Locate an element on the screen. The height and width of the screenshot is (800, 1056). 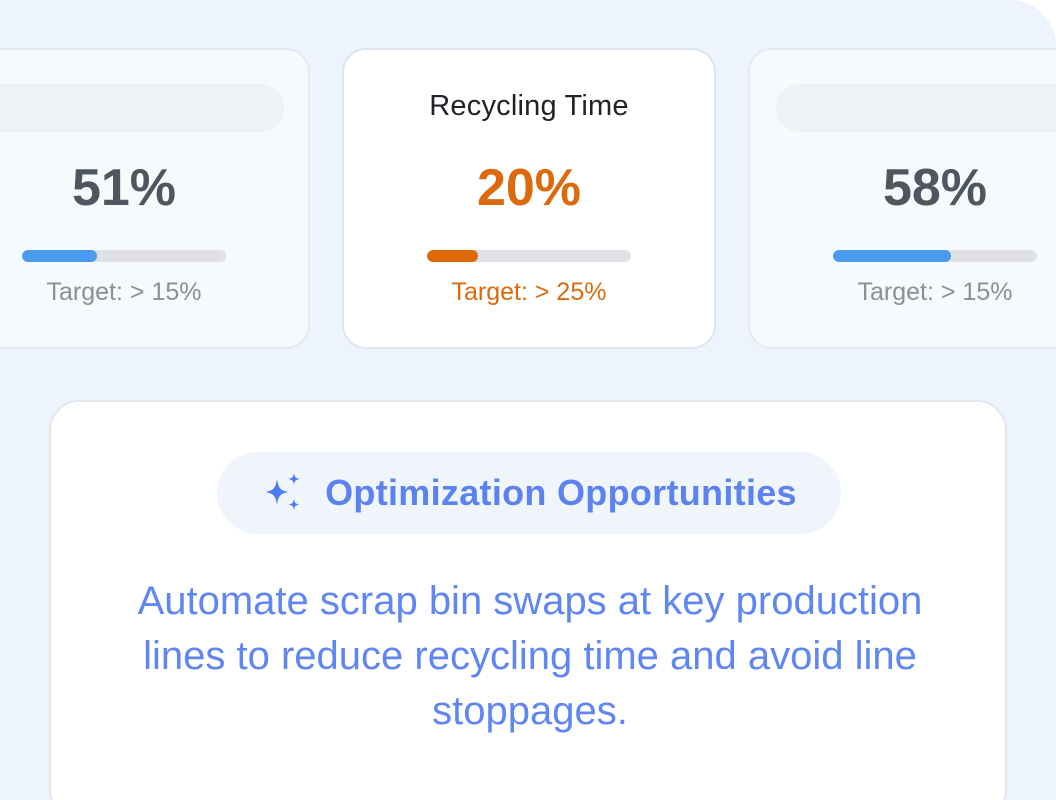
metric-card-left: 51% Target: > 15% is located at coordinates (155, 198).